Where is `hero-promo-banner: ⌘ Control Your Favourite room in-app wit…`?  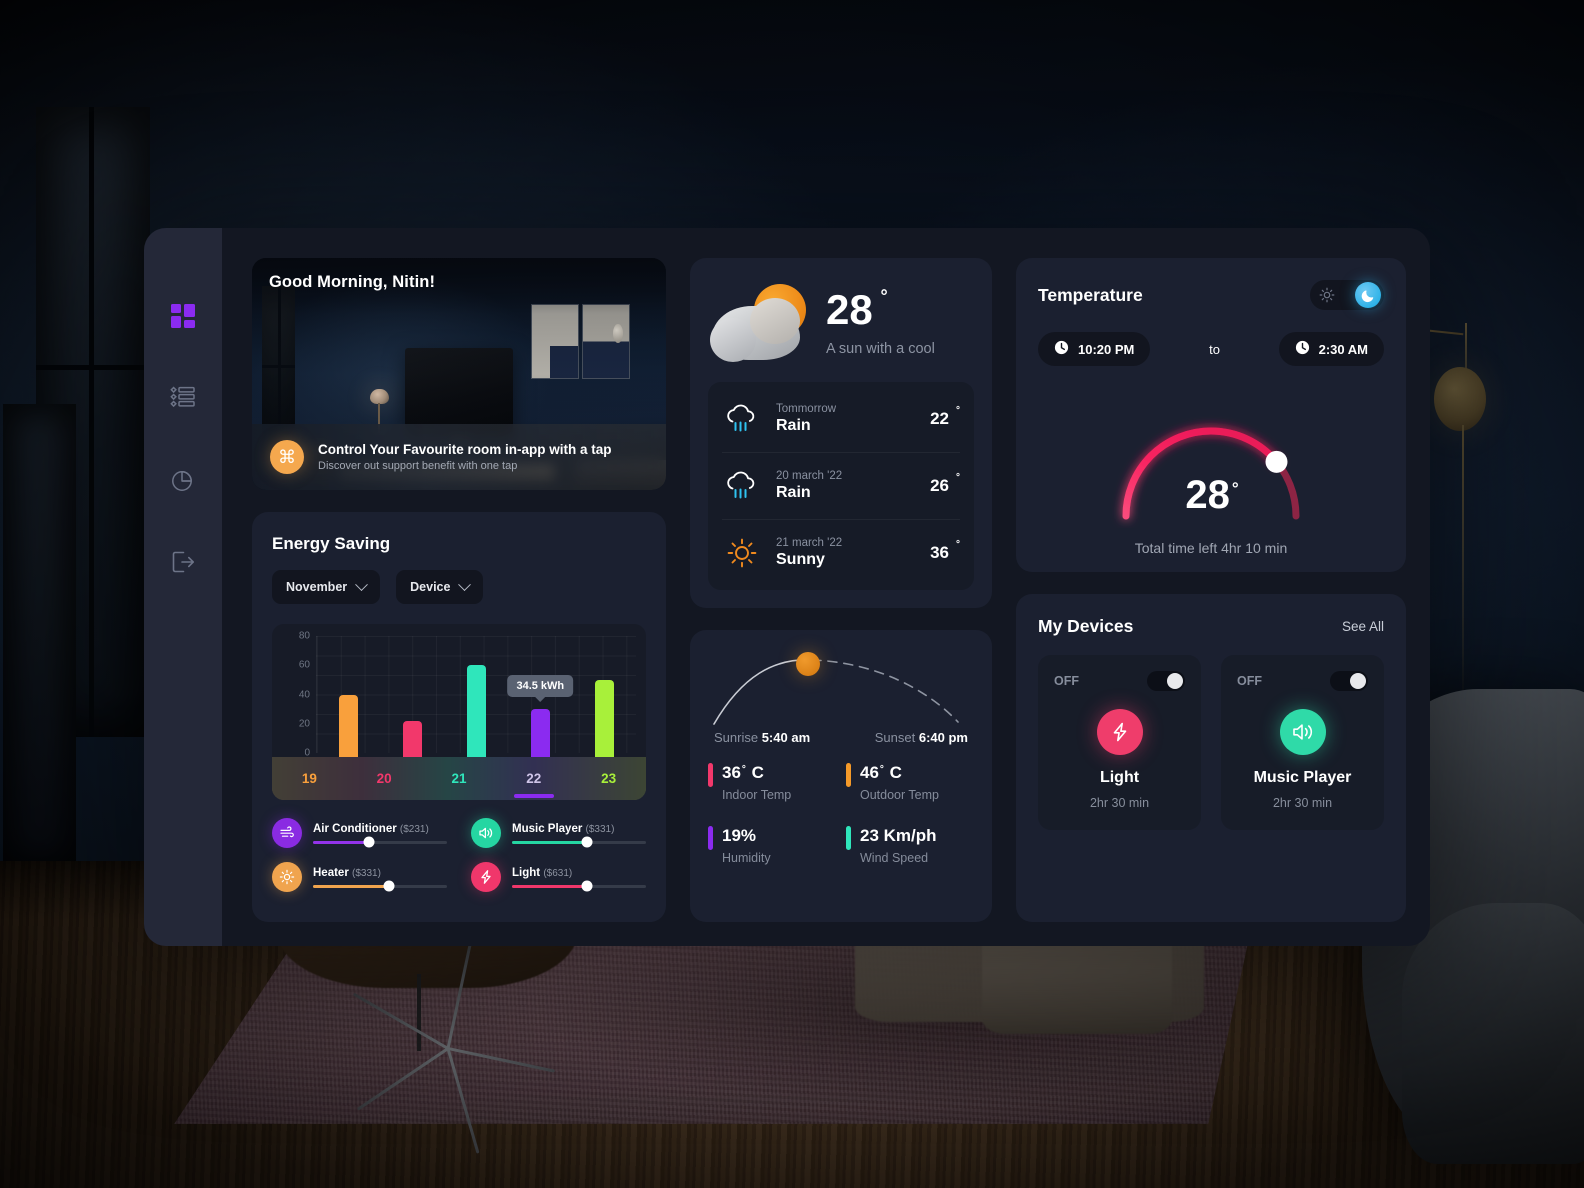 hero-promo-banner: ⌘ Control Your Favourite room in-app wit… is located at coordinates (459, 457).